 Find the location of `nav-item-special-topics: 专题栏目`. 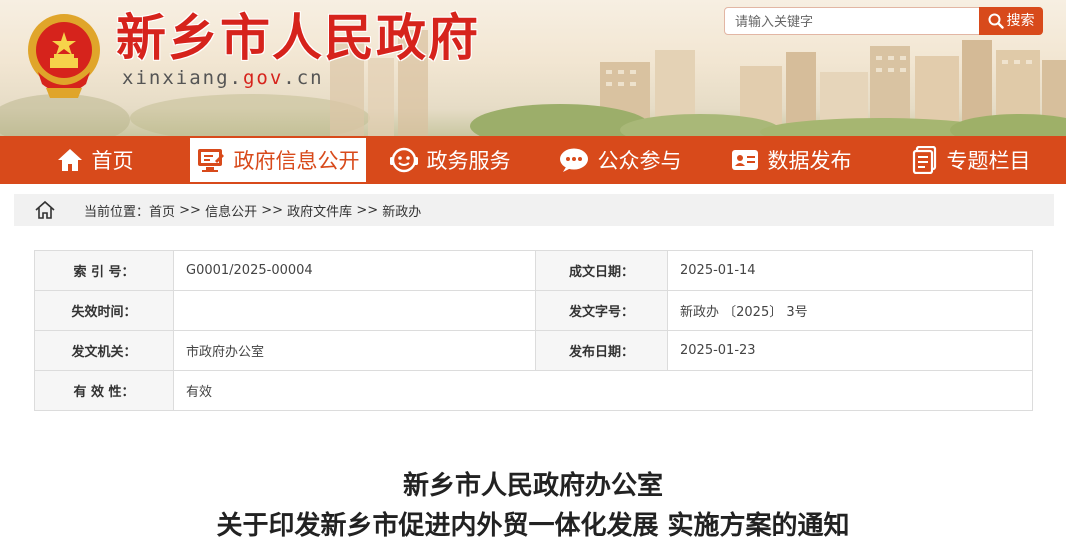

nav-item-special-topics: 专题栏目 is located at coordinates (971, 160).